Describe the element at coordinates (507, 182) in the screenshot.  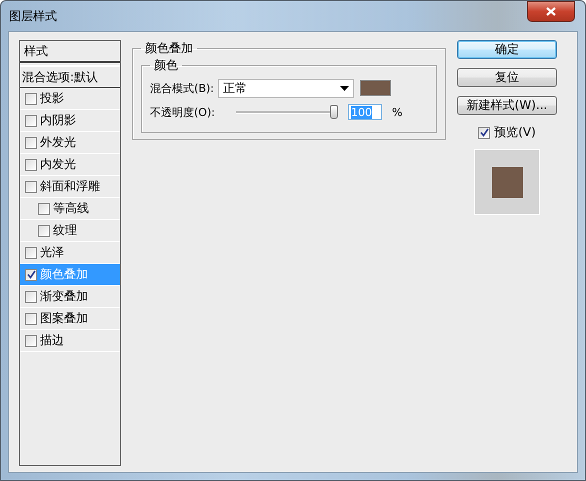
I see `preview-swatch` at that location.